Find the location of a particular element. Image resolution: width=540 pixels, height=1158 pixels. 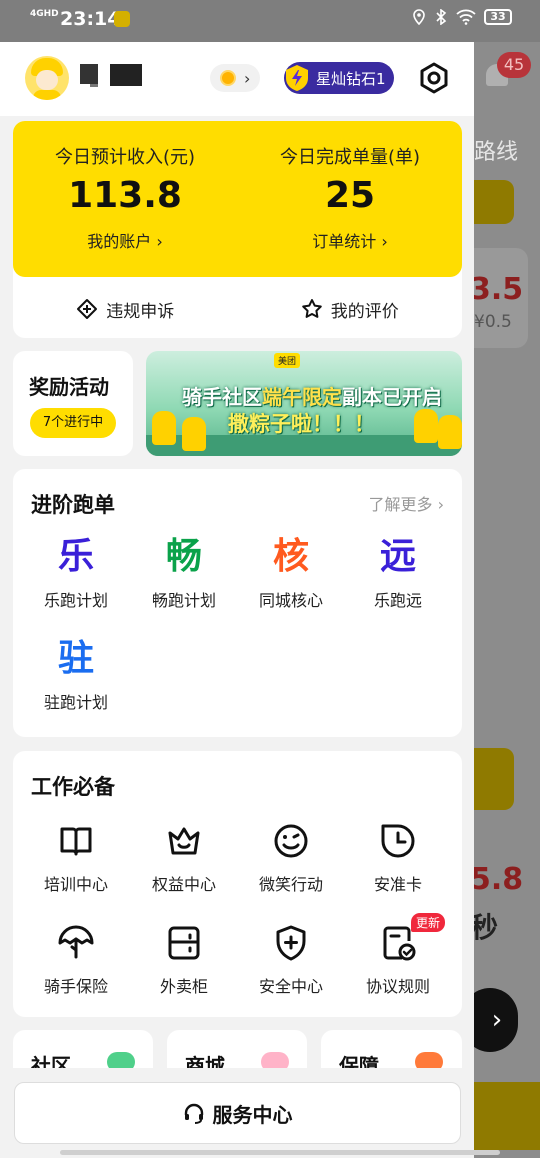

background-amount: 3.5 is located at coordinates (497, 289).